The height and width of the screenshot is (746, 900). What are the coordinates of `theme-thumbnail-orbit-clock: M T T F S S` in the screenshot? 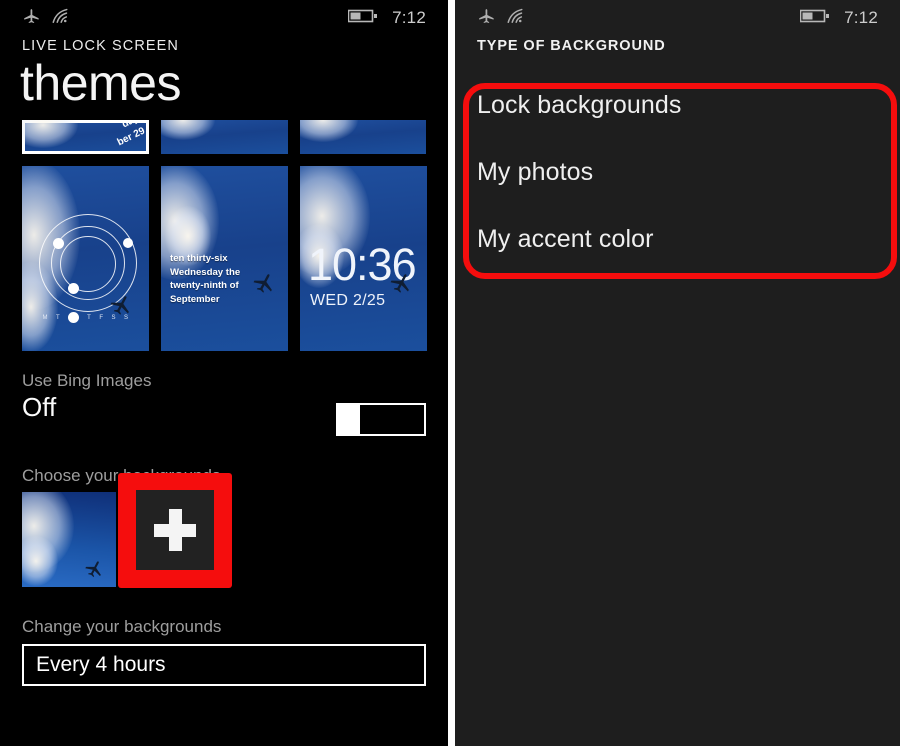 It's located at (85, 258).